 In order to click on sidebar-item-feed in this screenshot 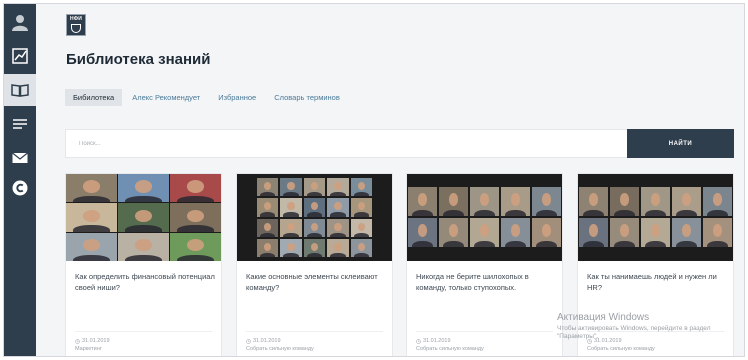, I will do `click(20, 124)`.